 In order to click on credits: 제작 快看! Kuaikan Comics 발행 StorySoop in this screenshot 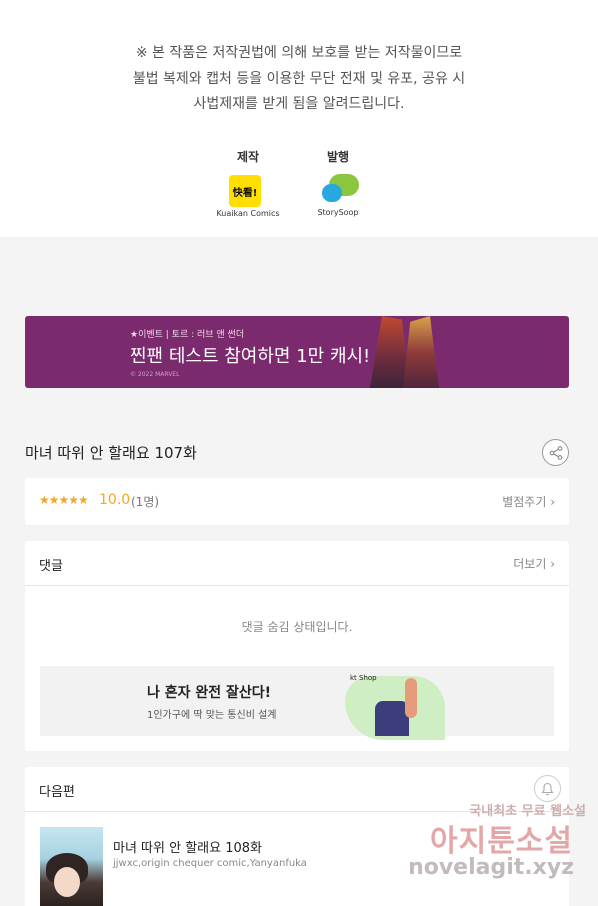, I will do `click(299, 188)`.